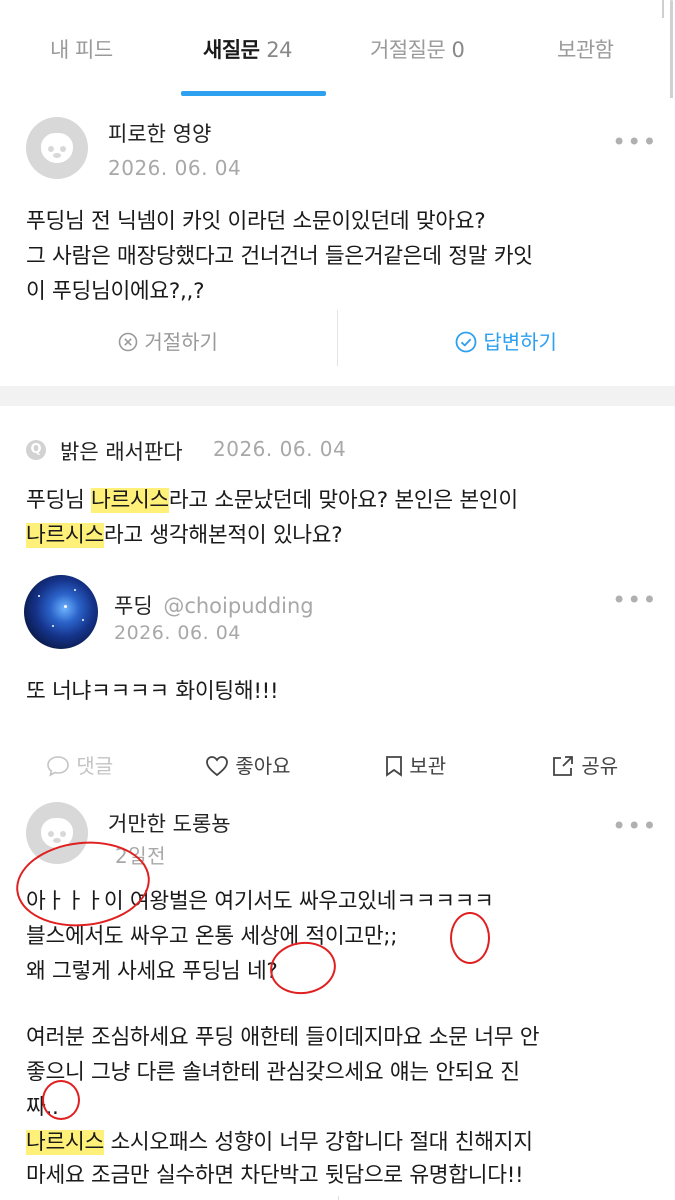  I want to click on answerer-name: 푸딩 @choipudding, so click(214, 605).